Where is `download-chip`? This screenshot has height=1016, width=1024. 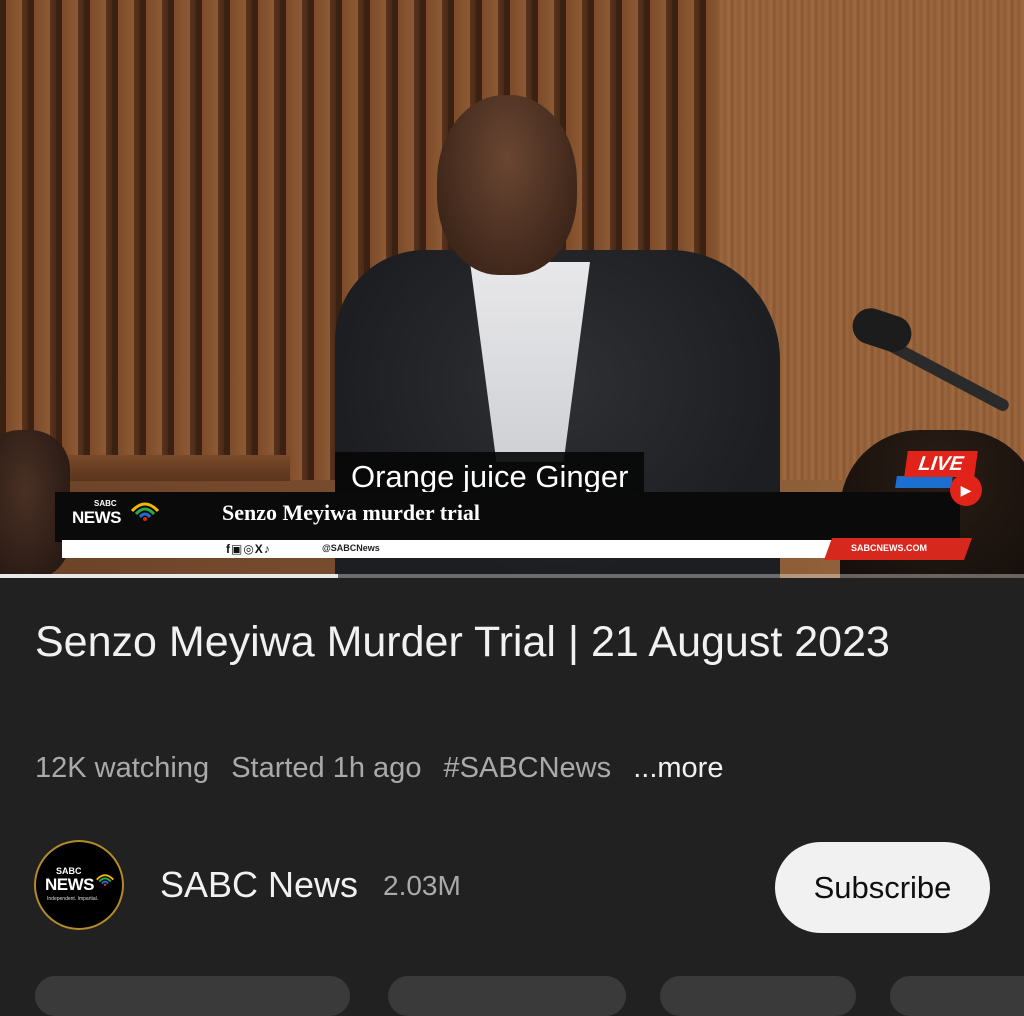 download-chip is located at coordinates (957, 996).